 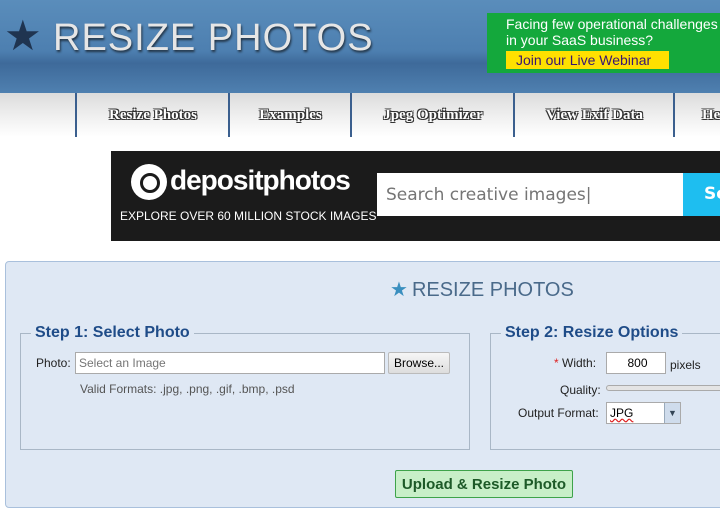 What do you see at coordinates (484, 484) in the screenshot?
I see `upload-resize-button: Upload & Resize Photo` at bounding box center [484, 484].